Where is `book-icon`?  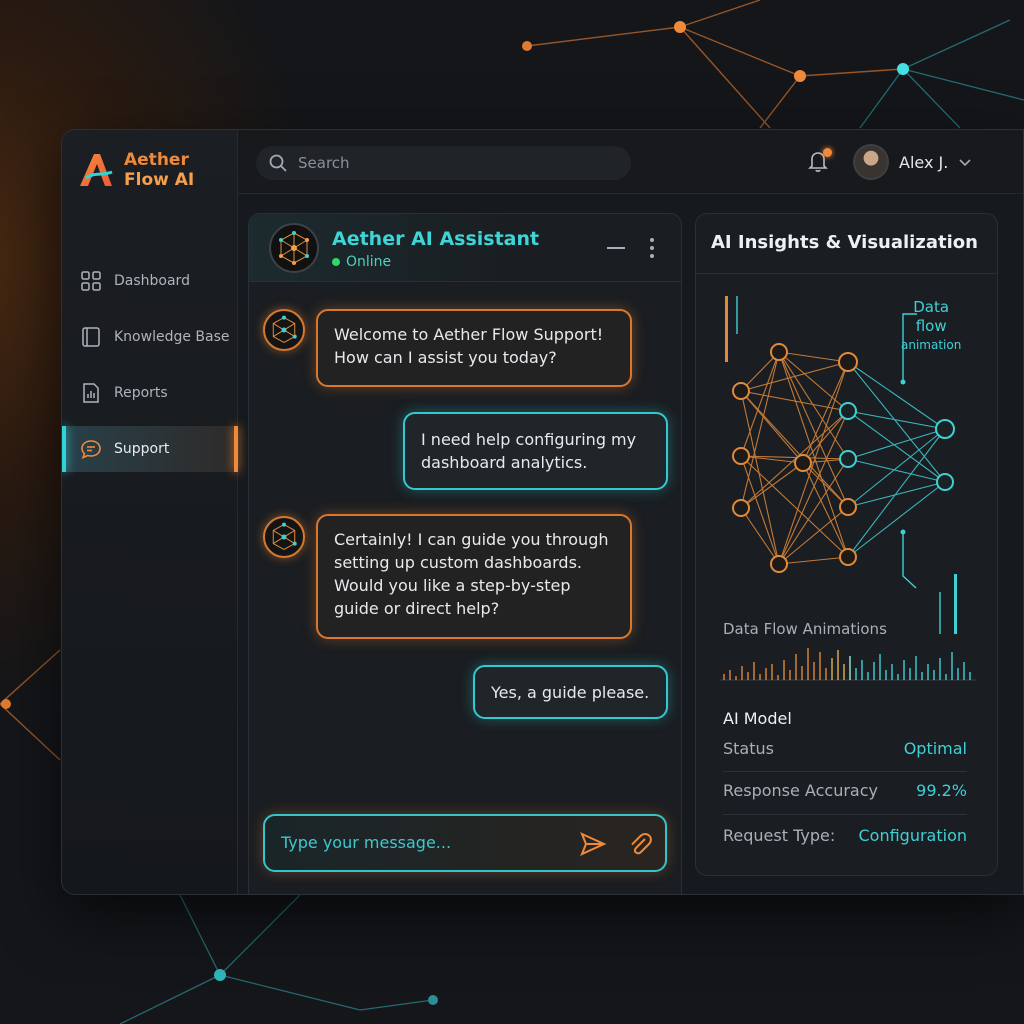
book-icon is located at coordinates (91, 337).